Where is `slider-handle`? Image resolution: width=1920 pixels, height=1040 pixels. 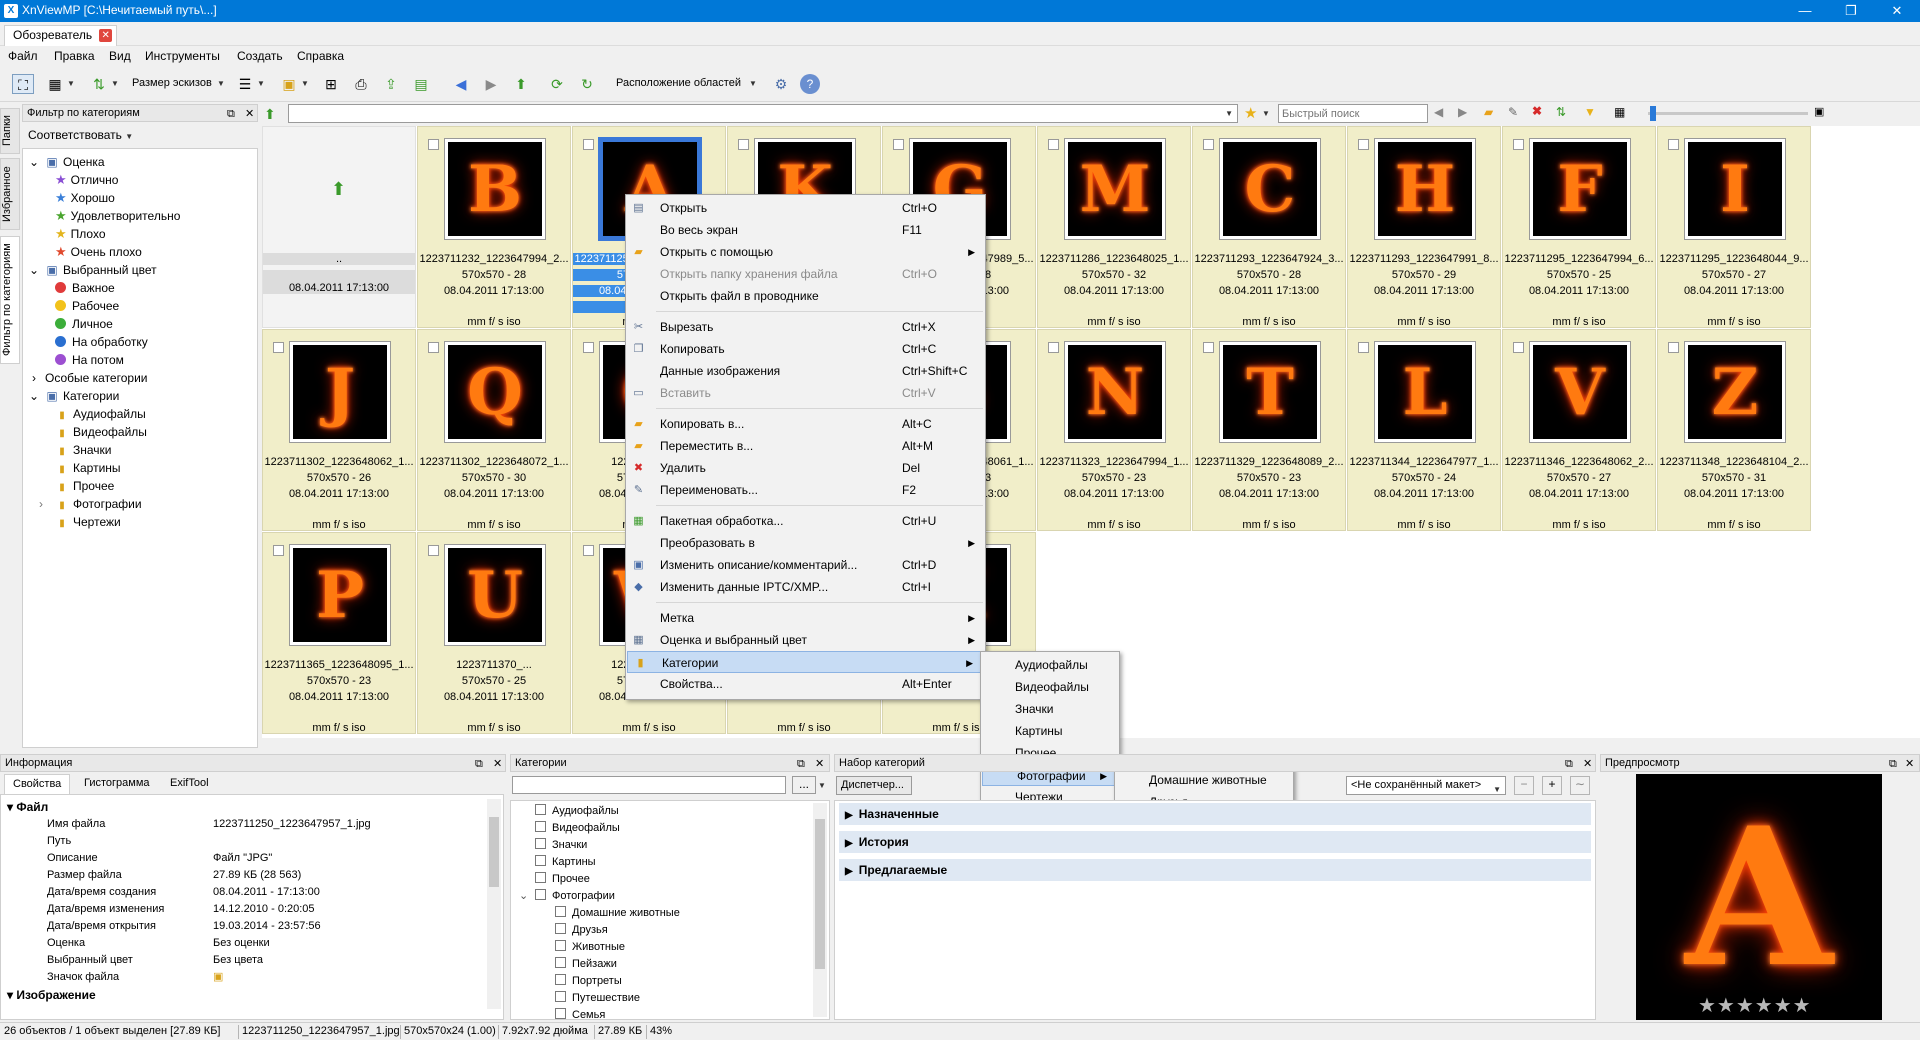 slider-handle is located at coordinates (1653, 113).